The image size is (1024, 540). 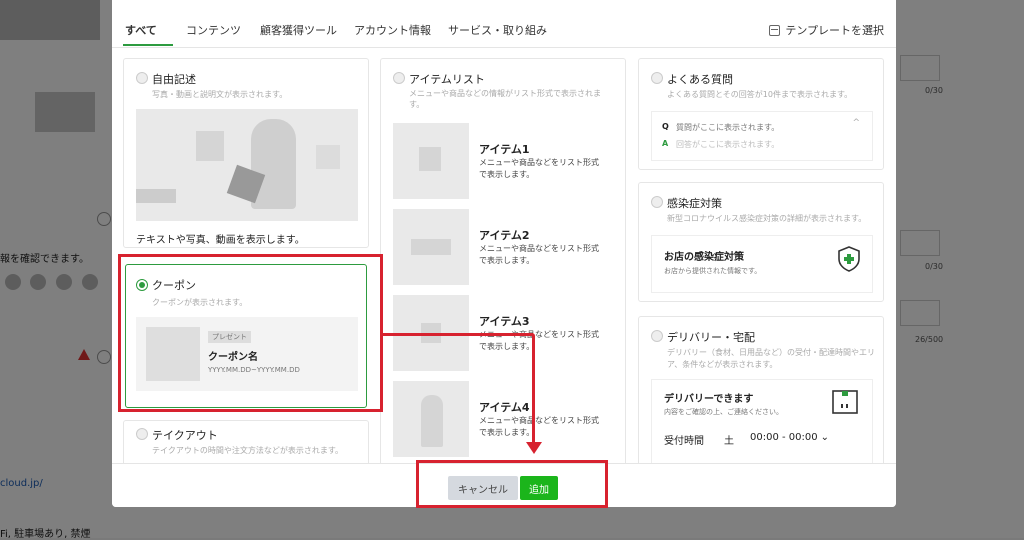 What do you see at coordinates (504, 321) in the screenshot?
I see `item-3-title: アイテム3` at bounding box center [504, 321].